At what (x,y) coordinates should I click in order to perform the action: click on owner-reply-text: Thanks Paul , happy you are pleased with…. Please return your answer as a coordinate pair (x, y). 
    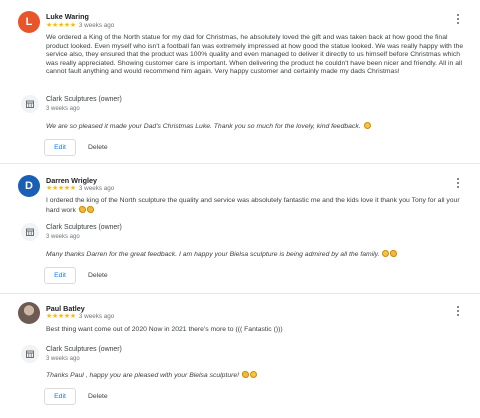
    Looking at the image, I should click on (256, 376).